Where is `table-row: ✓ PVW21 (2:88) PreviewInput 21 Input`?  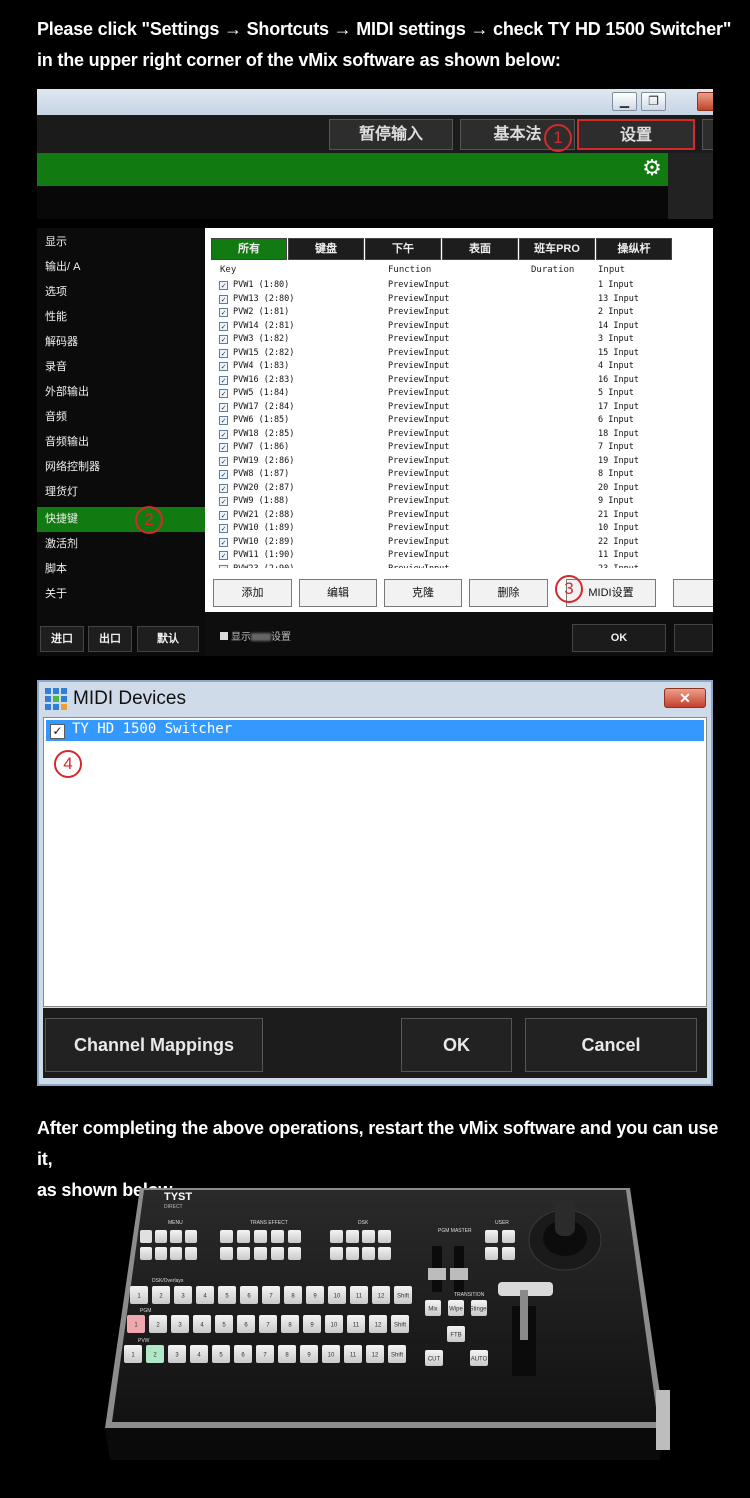
table-row: ✓ PVW21 (2:88) PreviewInput 21 Input is located at coordinates (465, 516).